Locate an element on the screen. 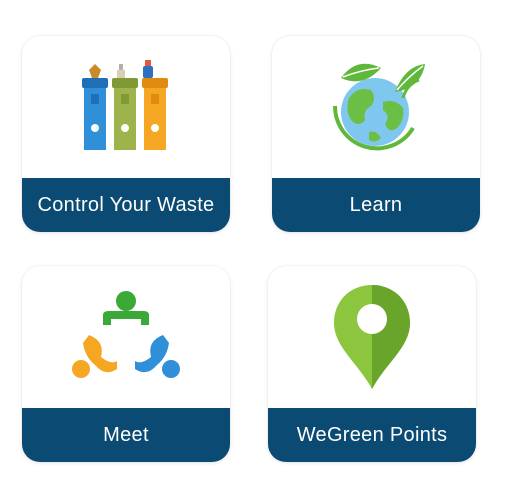 This screenshot has width=505, height=494. card-label: WeGreen Points is located at coordinates (372, 435).